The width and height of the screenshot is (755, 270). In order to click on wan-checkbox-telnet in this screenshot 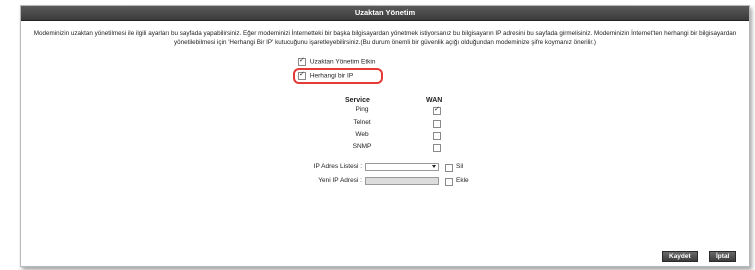, I will do `click(437, 124)`.